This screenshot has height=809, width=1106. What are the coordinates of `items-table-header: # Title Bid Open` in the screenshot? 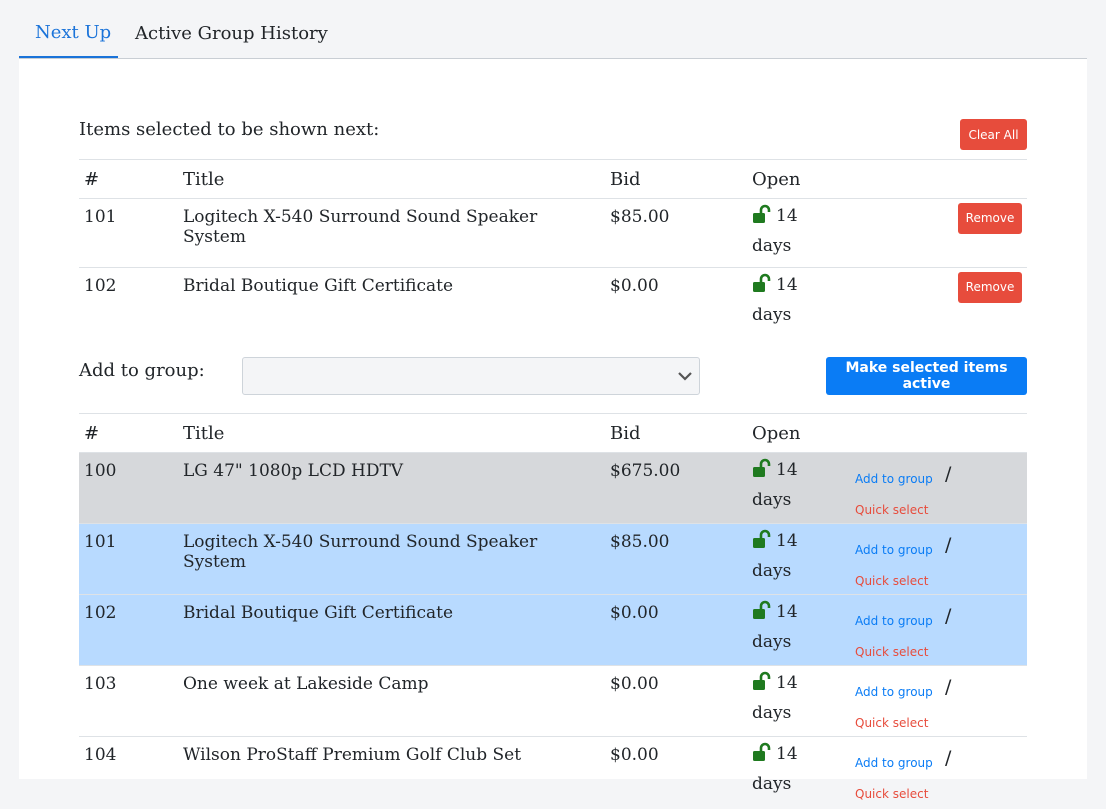 It's located at (553, 433).